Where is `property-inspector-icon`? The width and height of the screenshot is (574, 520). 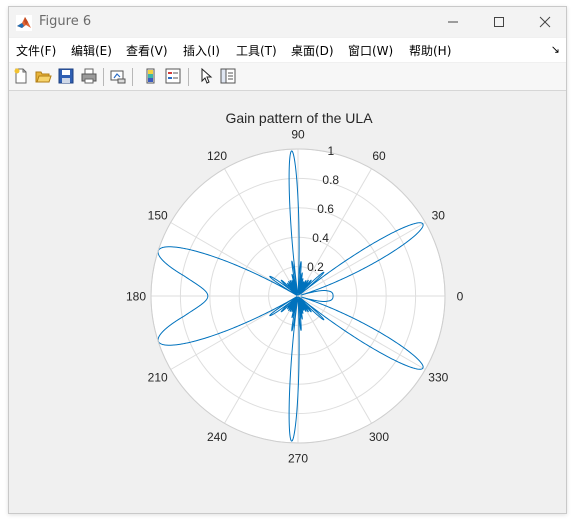
property-inspector-icon is located at coordinates (228, 76).